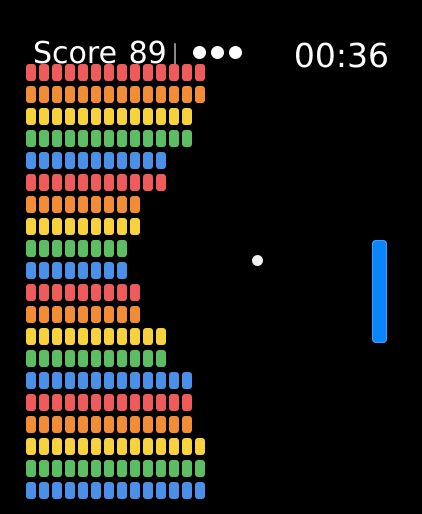 The image size is (422, 514). Describe the element at coordinates (379, 291) in the screenshot. I see `paddle` at that location.